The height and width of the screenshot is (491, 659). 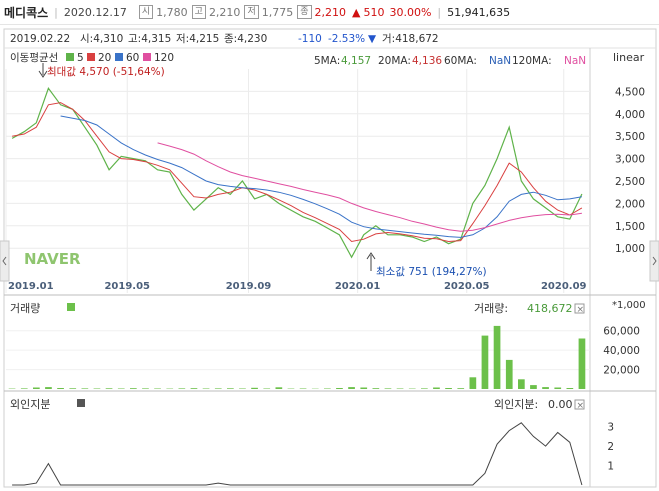 I want to click on volume-tick-label: 20,000, so click(x=621, y=371).